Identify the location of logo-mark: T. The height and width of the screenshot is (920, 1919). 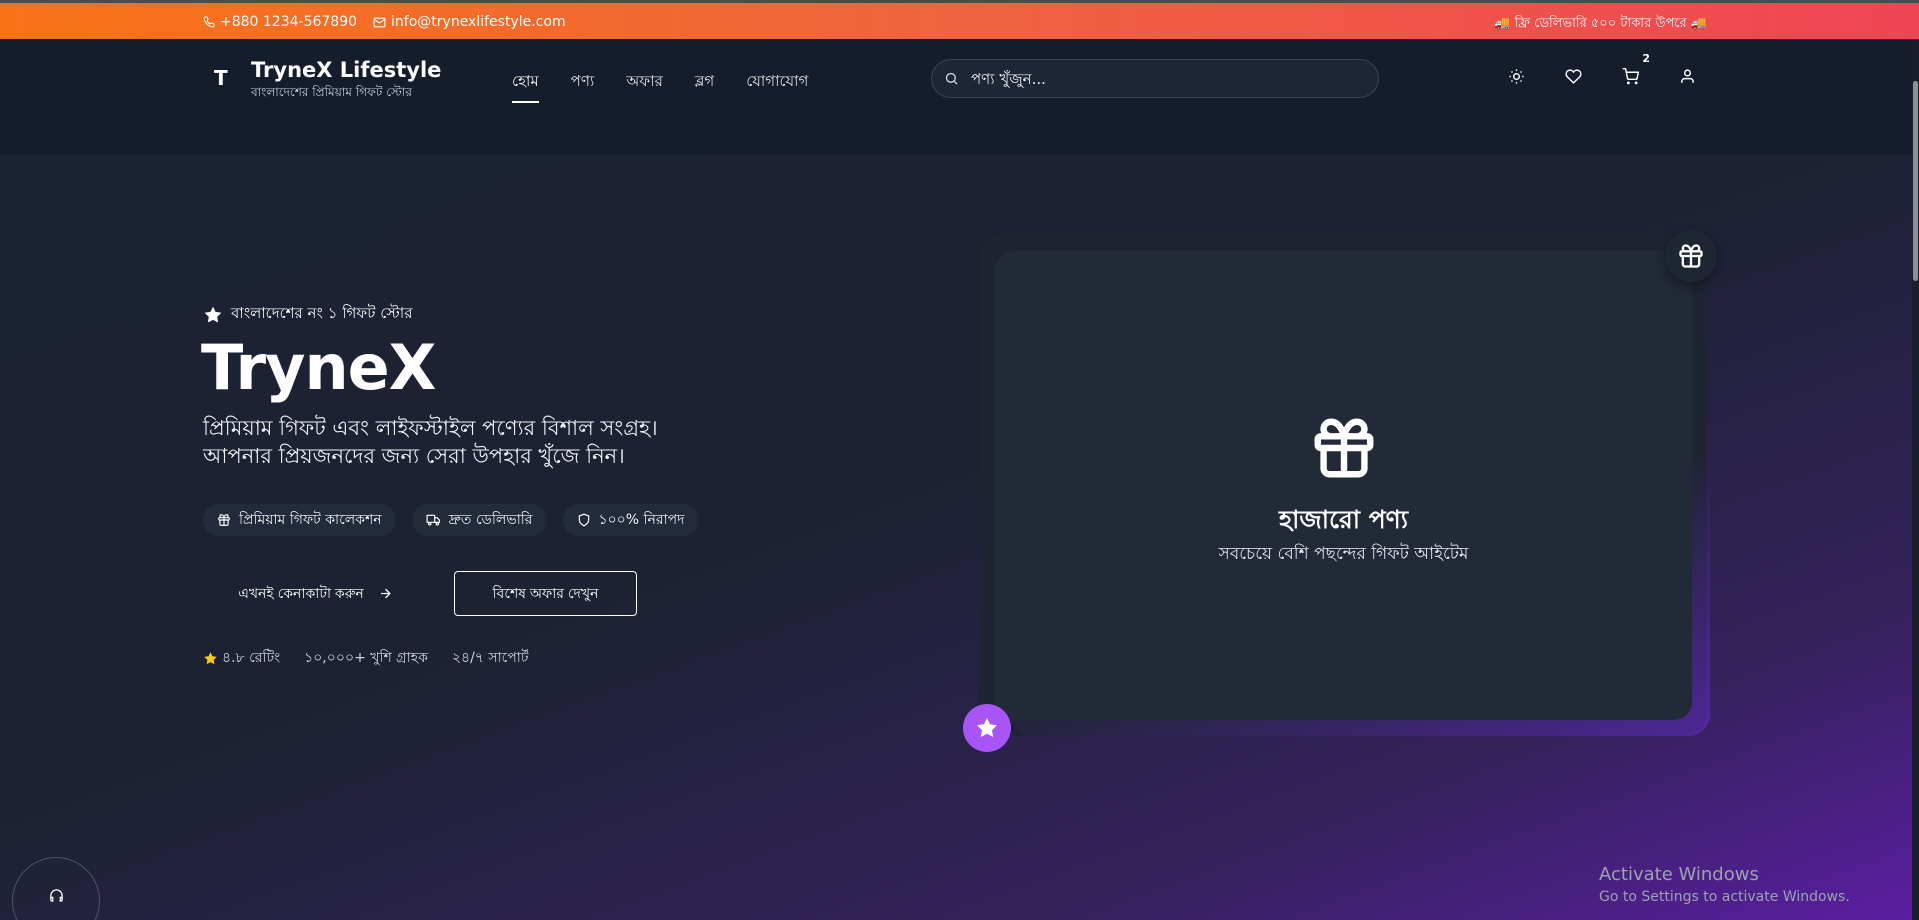
(221, 78).